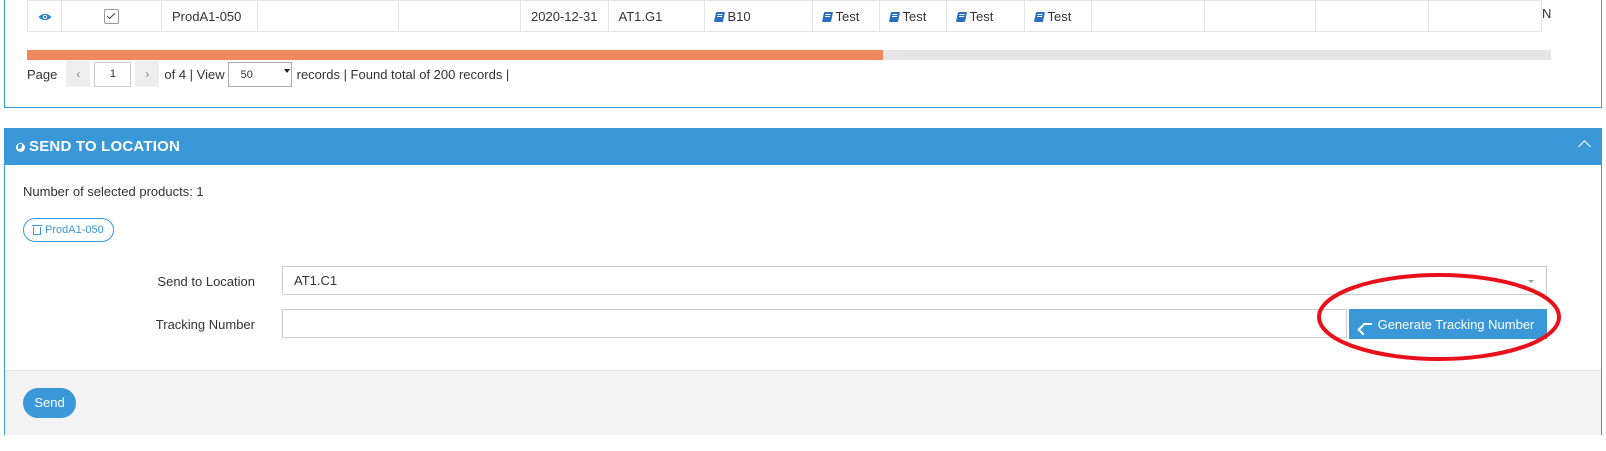  Describe the element at coordinates (455, 55) in the screenshot. I see `scrollbar-thumb` at that location.